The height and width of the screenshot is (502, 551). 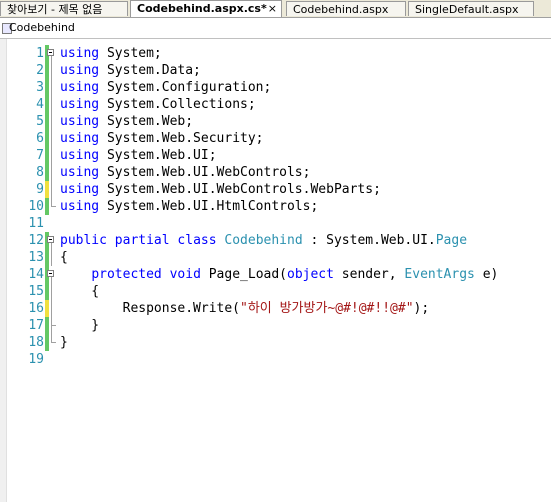 What do you see at coordinates (310, 274) in the screenshot?
I see `keyword-token: object` at bounding box center [310, 274].